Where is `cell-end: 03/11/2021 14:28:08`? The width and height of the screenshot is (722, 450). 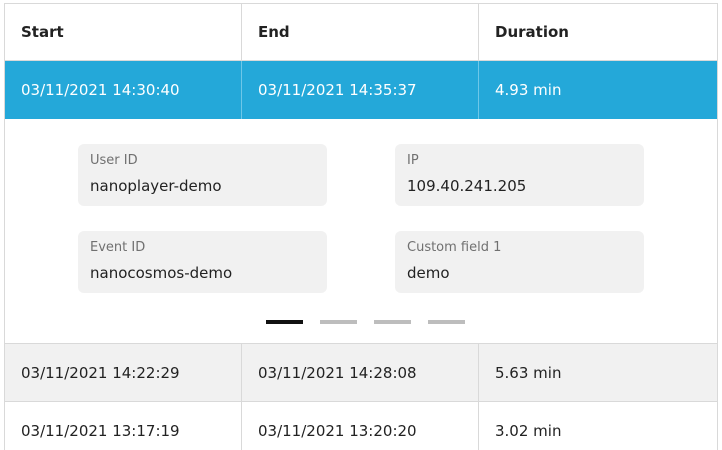
cell-end: 03/11/2021 14:28:08 is located at coordinates (360, 372).